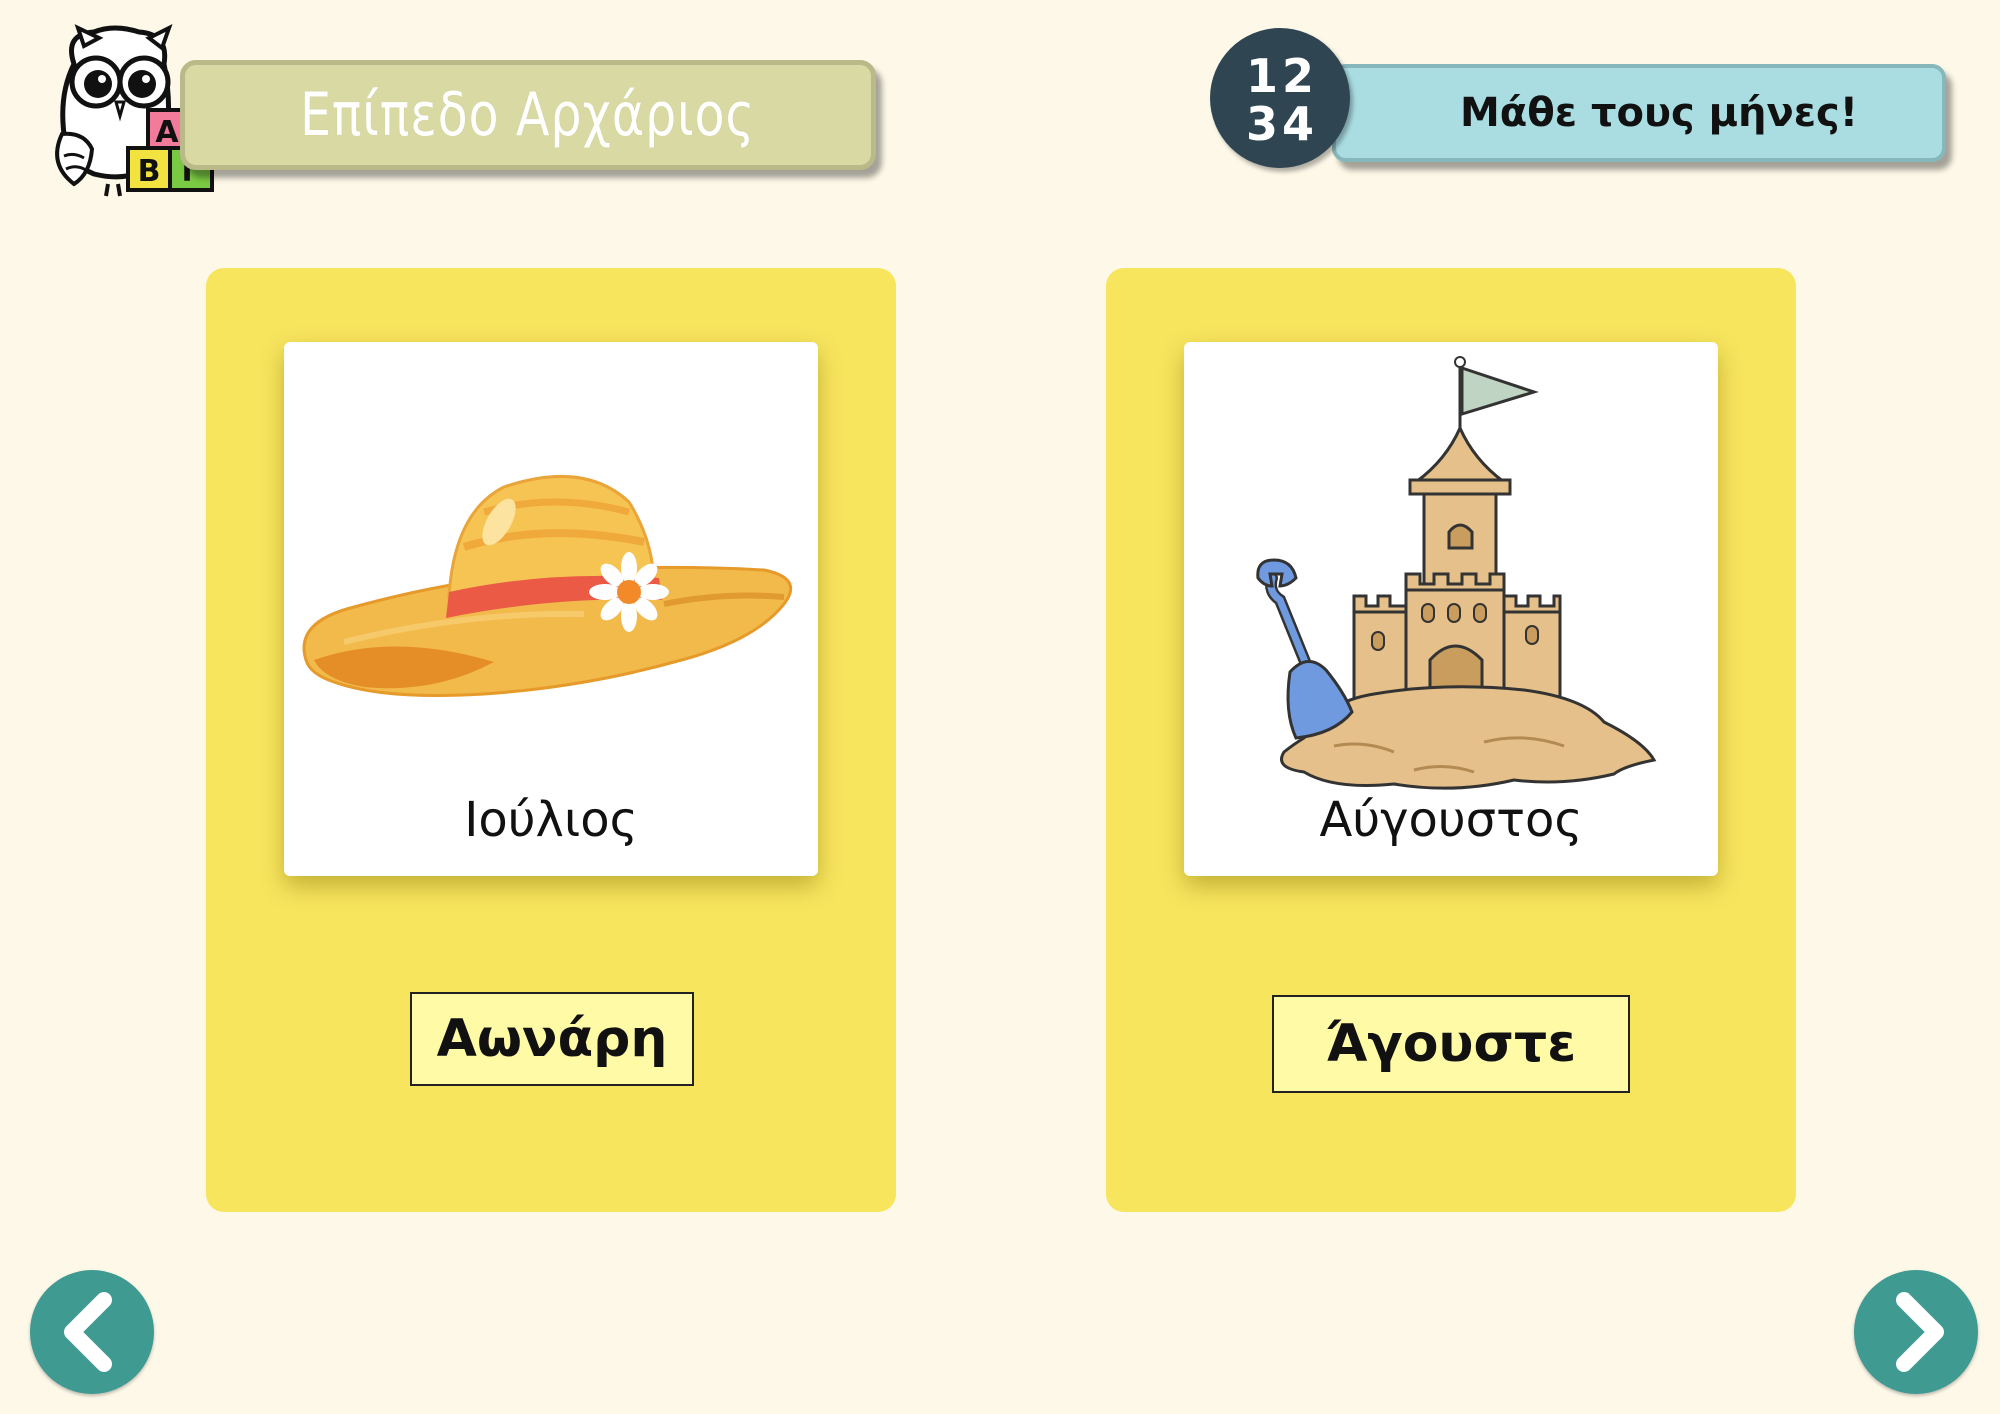 This screenshot has width=2000, height=1414. What do you see at coordinates (1451, 820) in the screenshot?
I see `month-name: Αύγουστος` at bounding box center [1451, 820].